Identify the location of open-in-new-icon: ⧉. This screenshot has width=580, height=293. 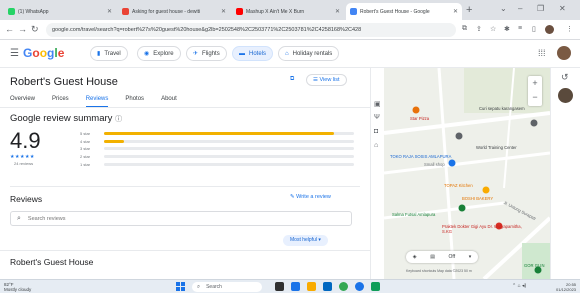
(292, 79).